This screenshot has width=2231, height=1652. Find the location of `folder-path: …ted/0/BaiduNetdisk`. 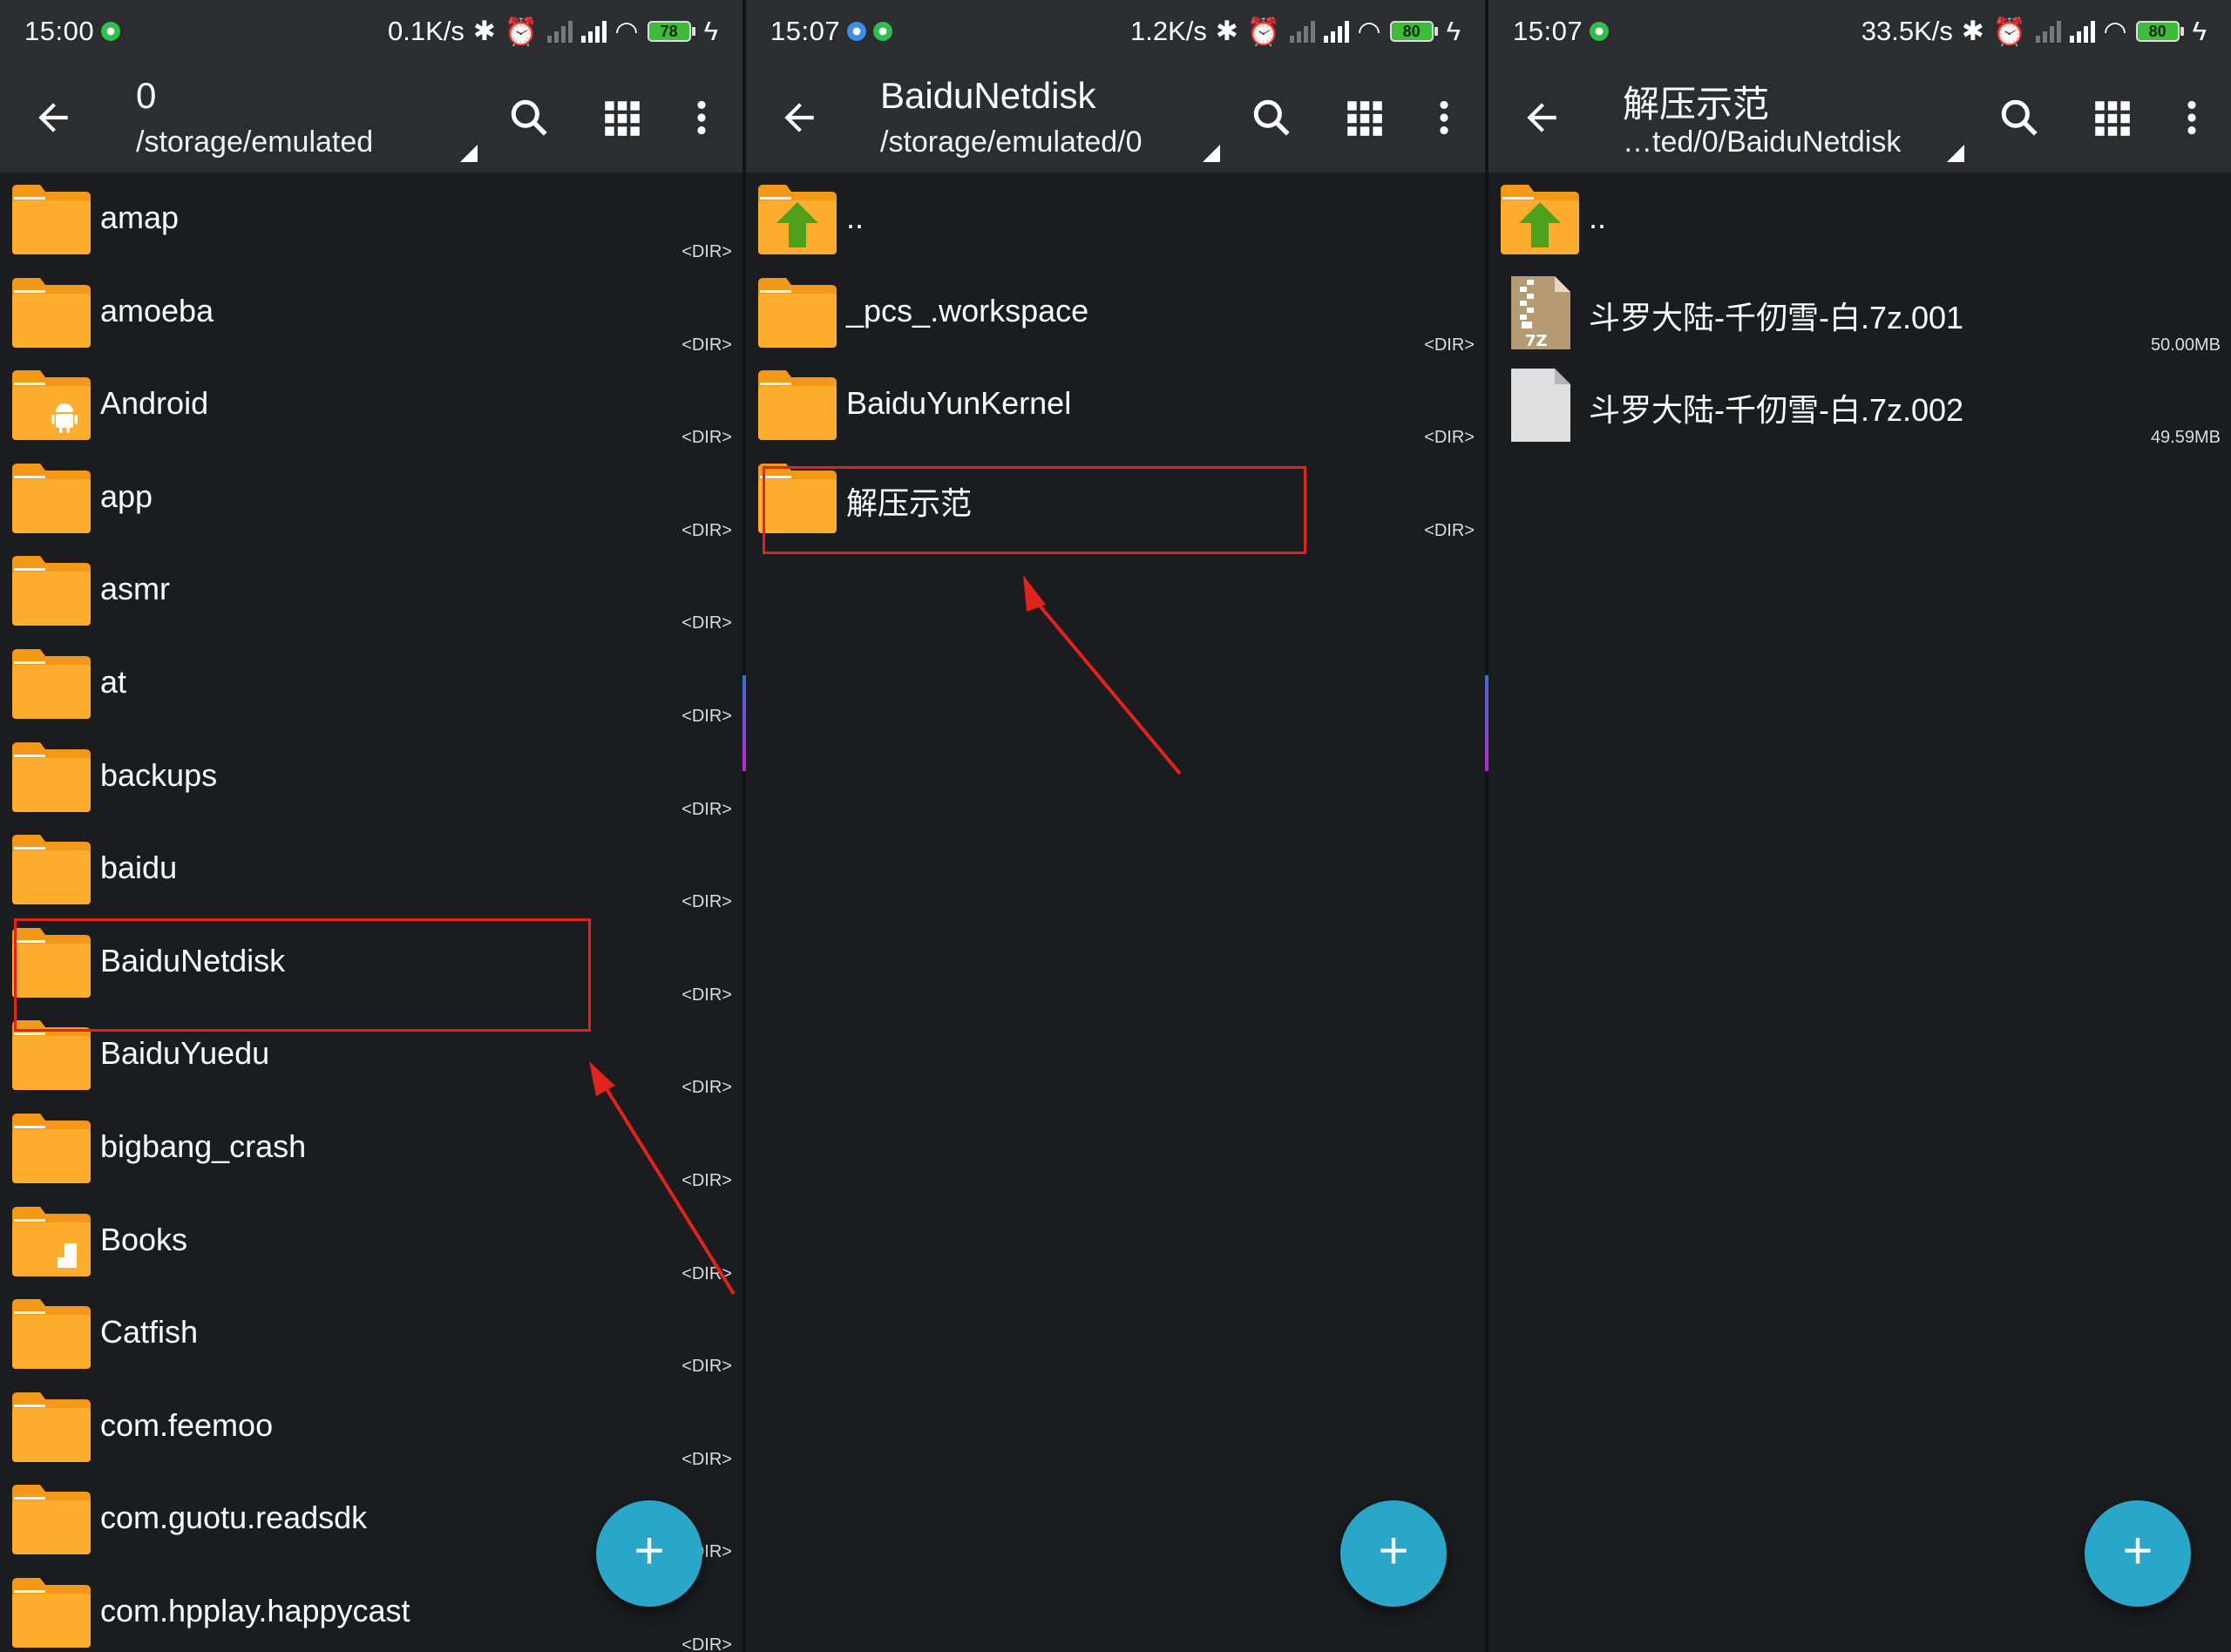

folder-path: …ted/0/BaiduNetdisk is located at coordinates (1762, 142).